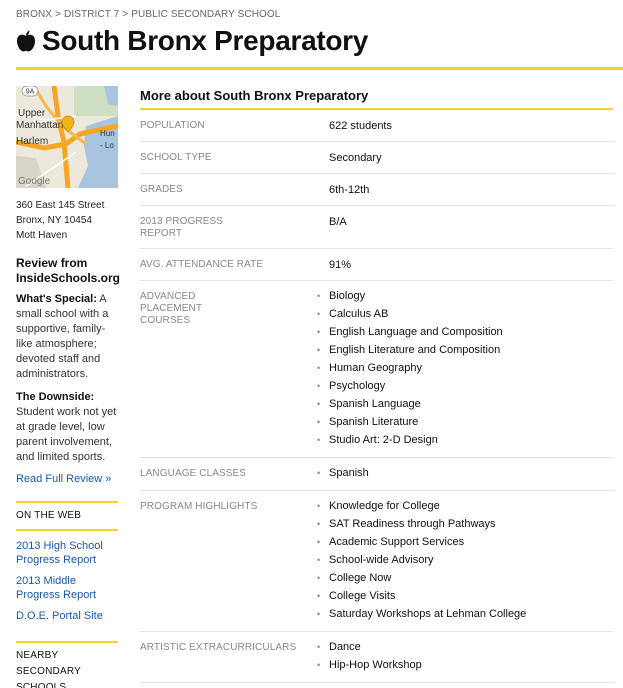 This screenshot has height=688, width=623. What do you see at coordinates (471, 157) in the screenshot?
I see `row-value: Secondary` at bounding box center [471, 157].